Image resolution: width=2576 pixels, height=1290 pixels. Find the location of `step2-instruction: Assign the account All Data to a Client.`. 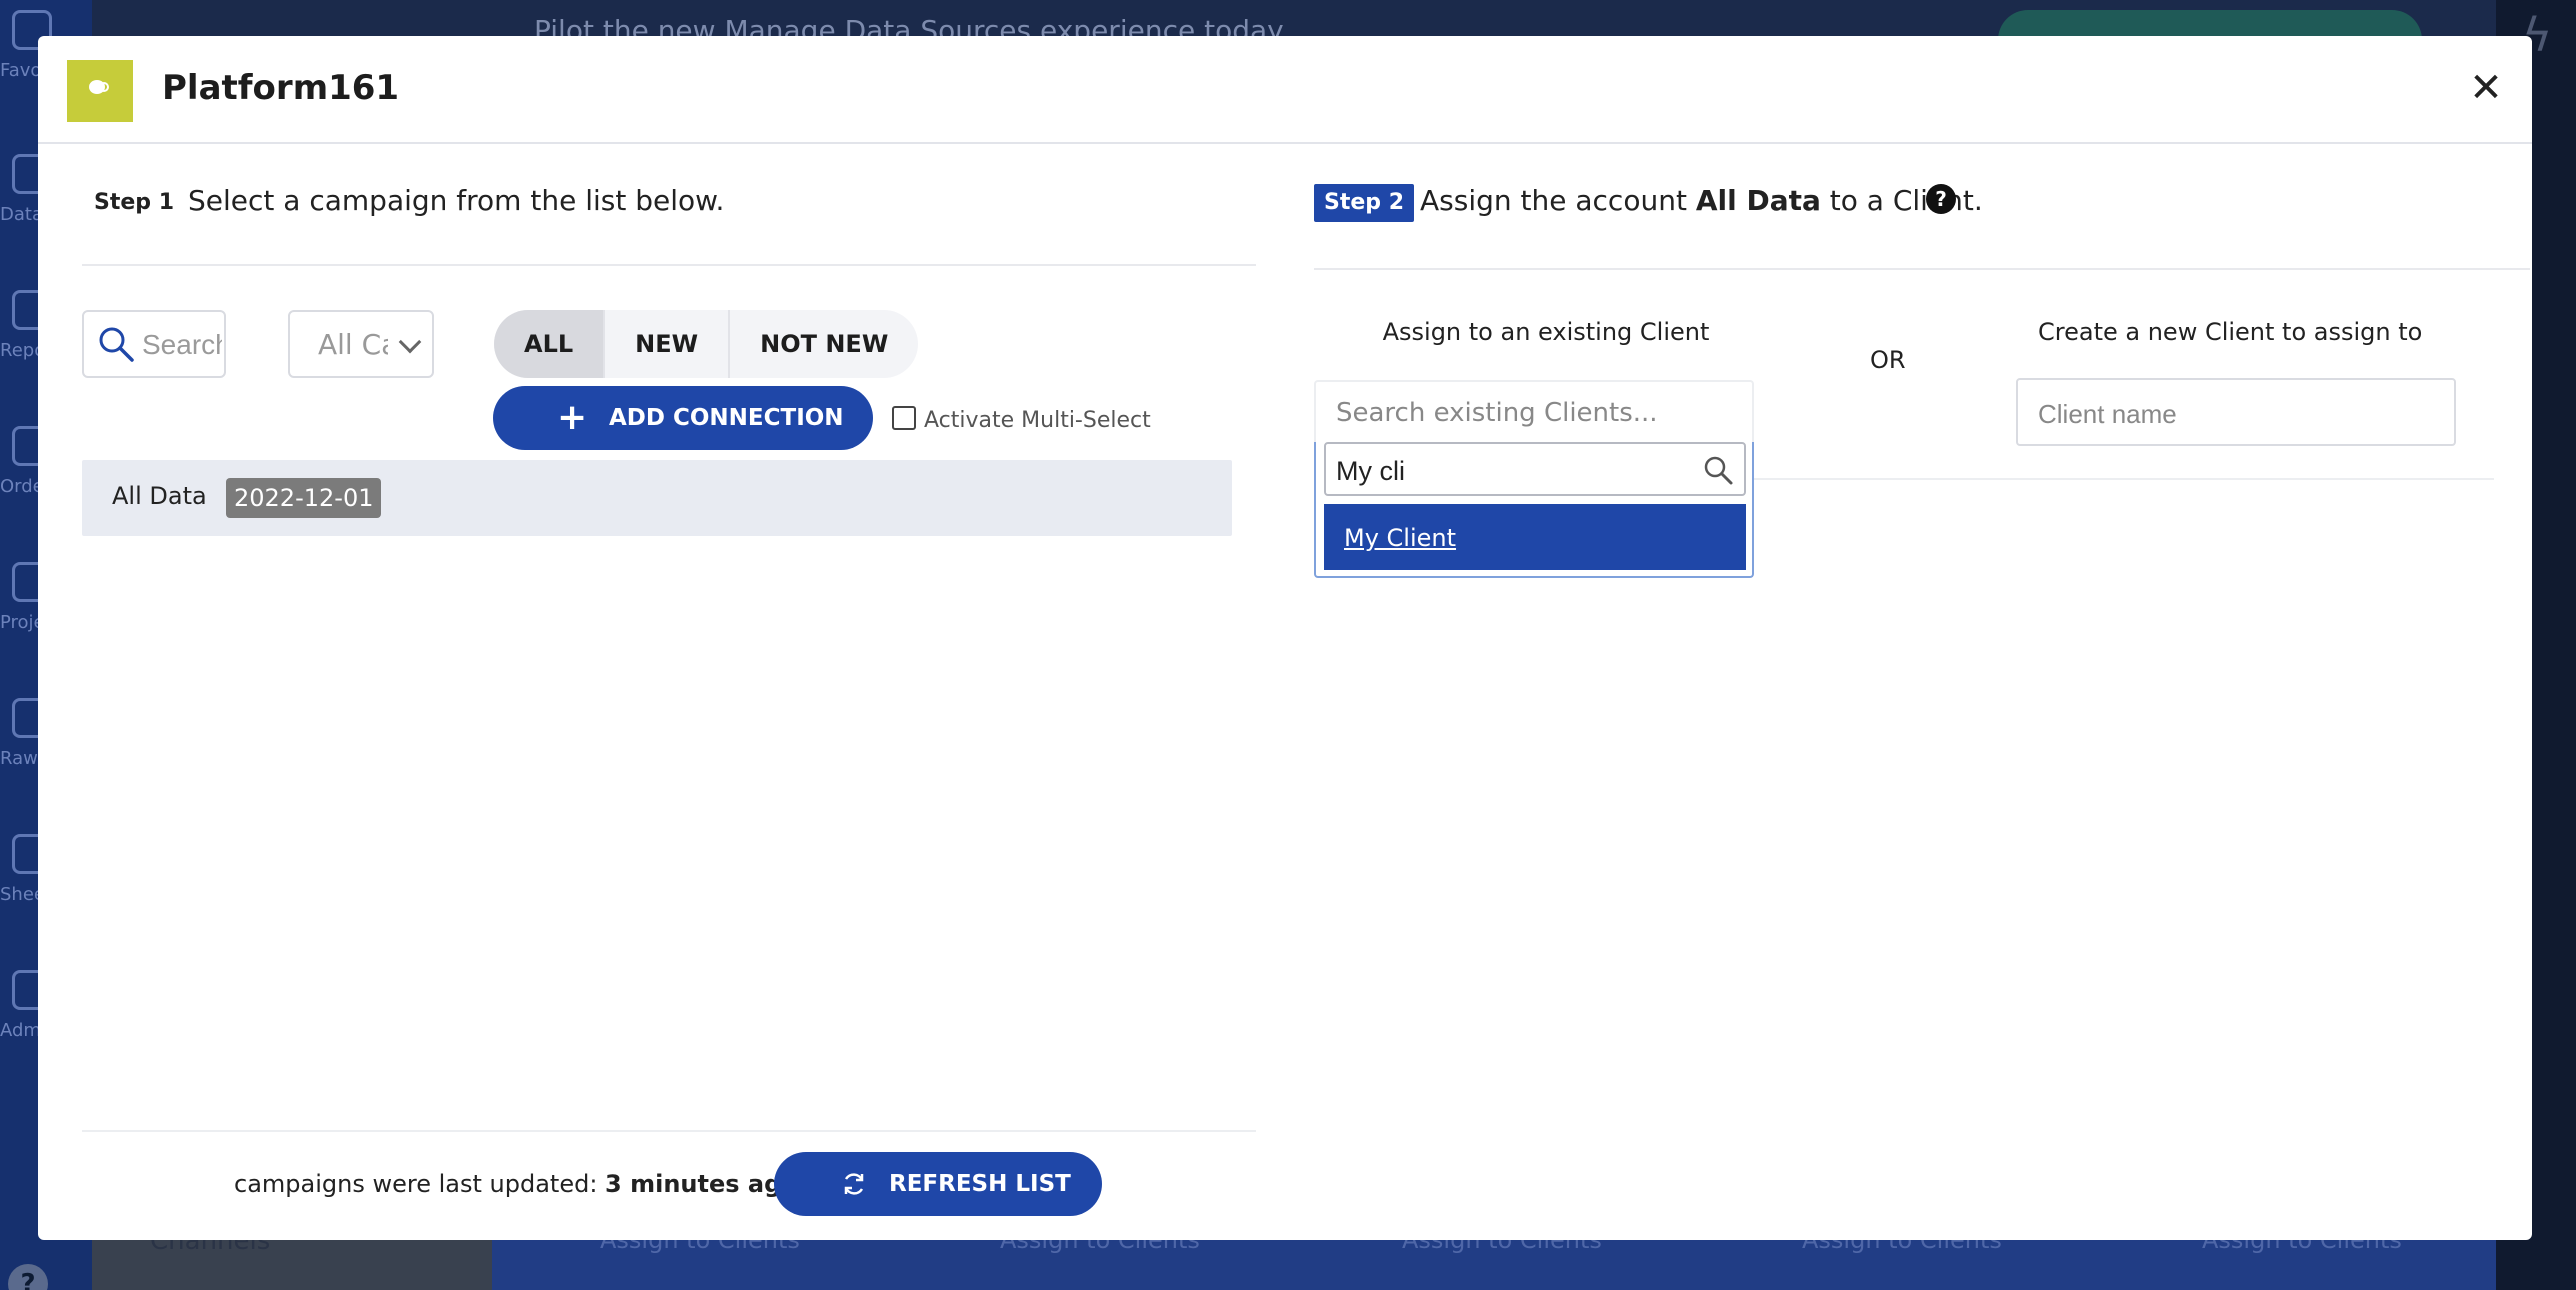

step2-instruction: Assign the account All Data to a Client. is located at coordinates (1701, 200).